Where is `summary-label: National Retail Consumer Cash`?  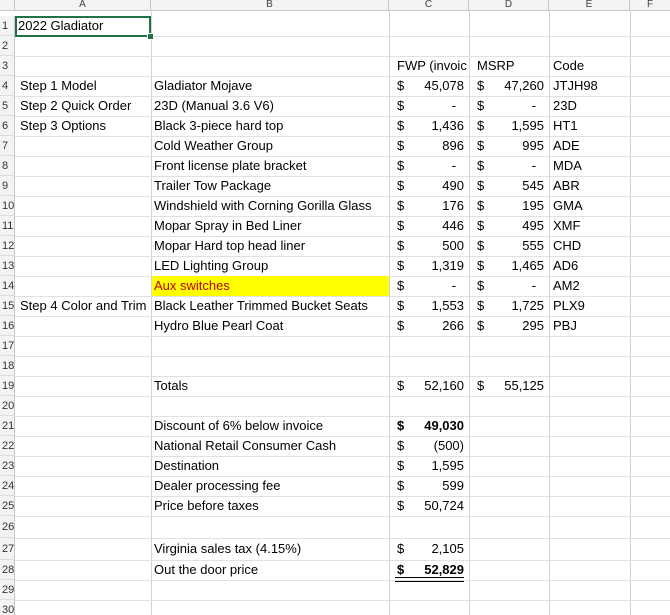
summary-label: National Retail Consumer Cash is located at coordinates (245, 446).